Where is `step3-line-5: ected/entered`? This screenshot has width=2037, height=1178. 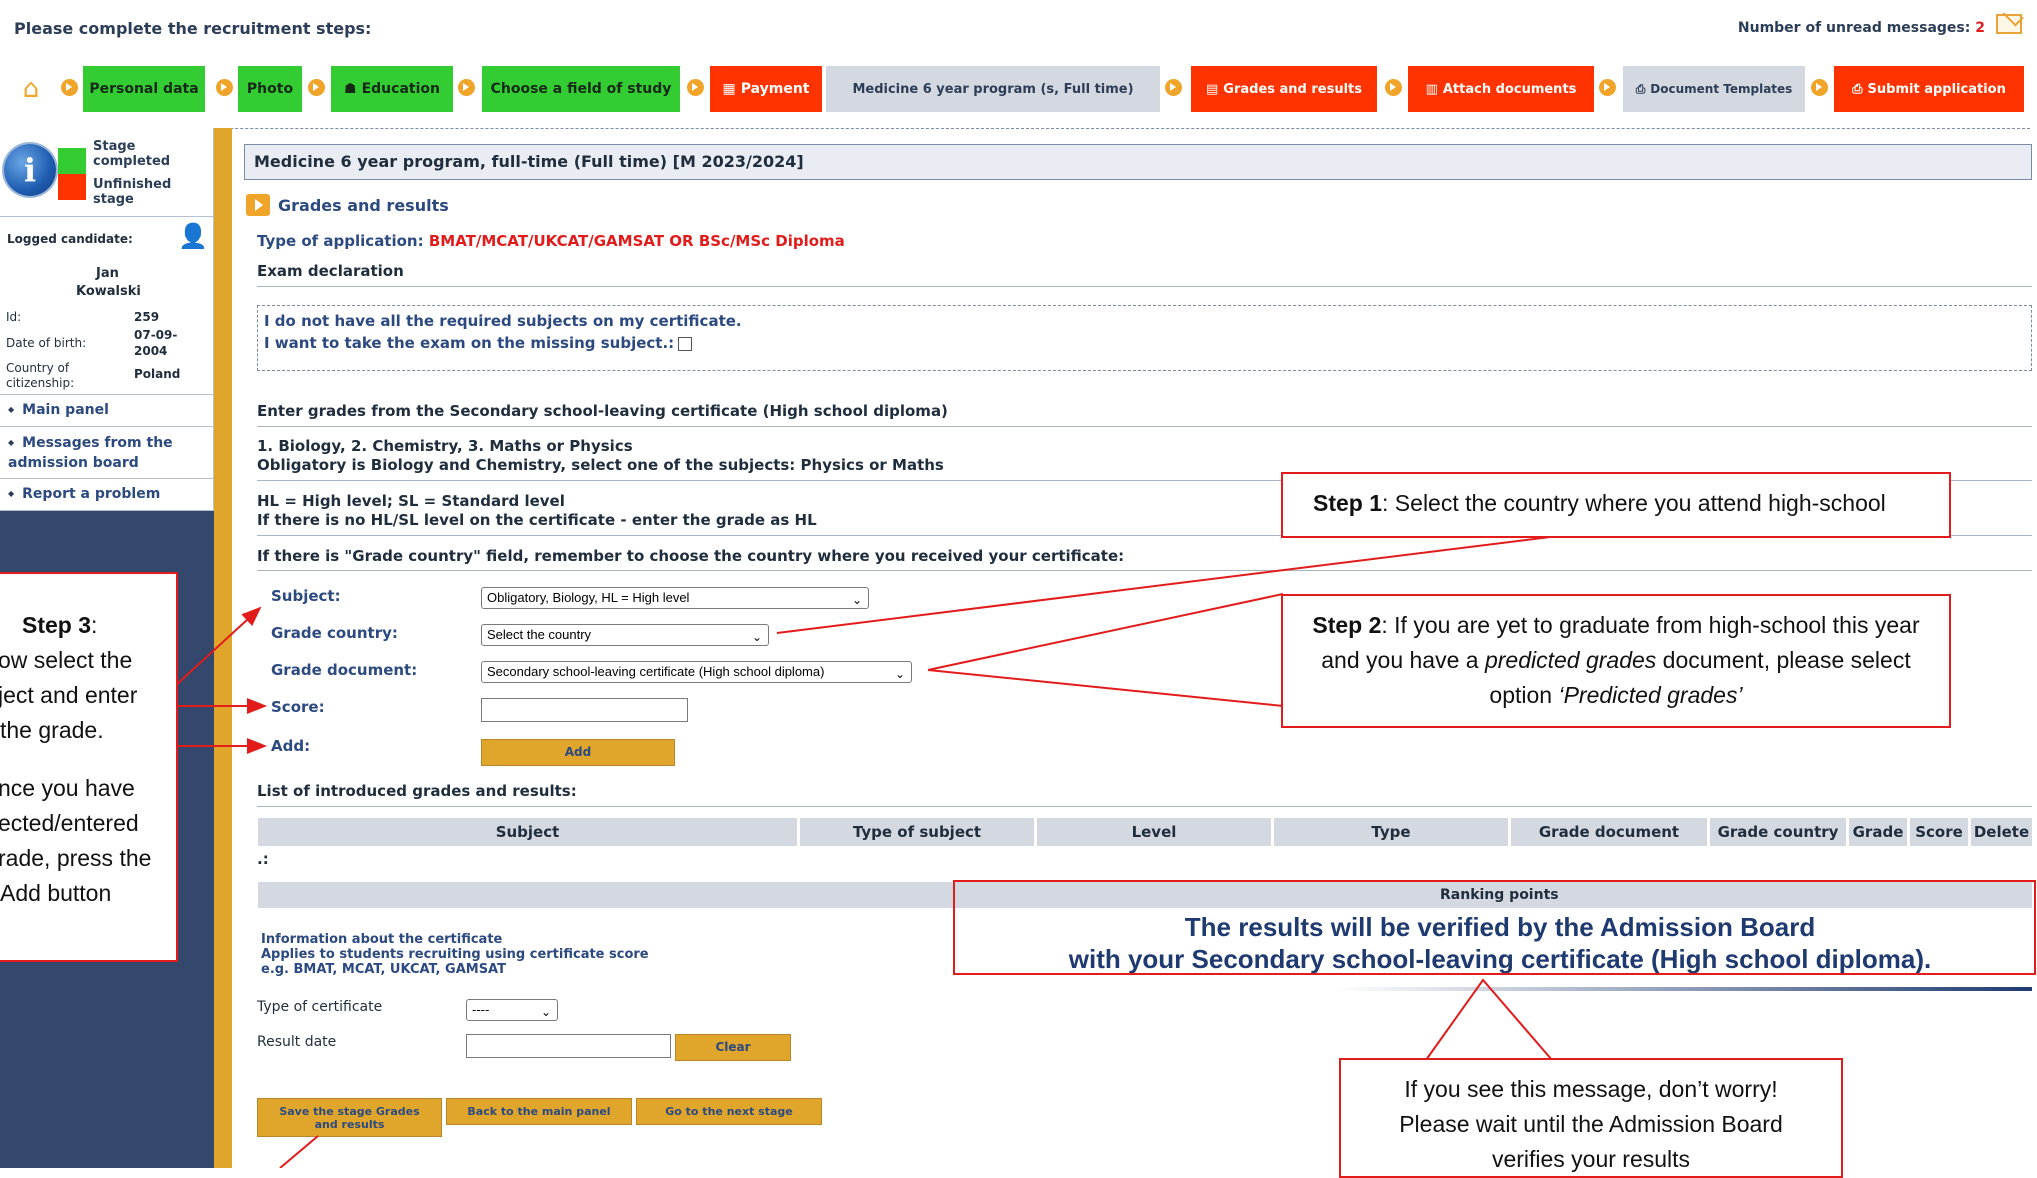
step3-line-5: ected/entered is located at coordinates (69, 823).